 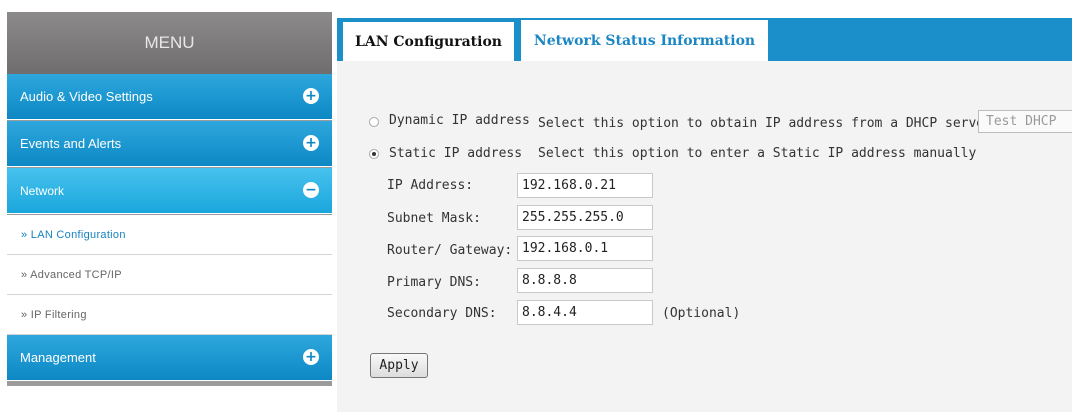 I want to click on ip-address-field: 192.168.0.21, so click(x=585, y=185).